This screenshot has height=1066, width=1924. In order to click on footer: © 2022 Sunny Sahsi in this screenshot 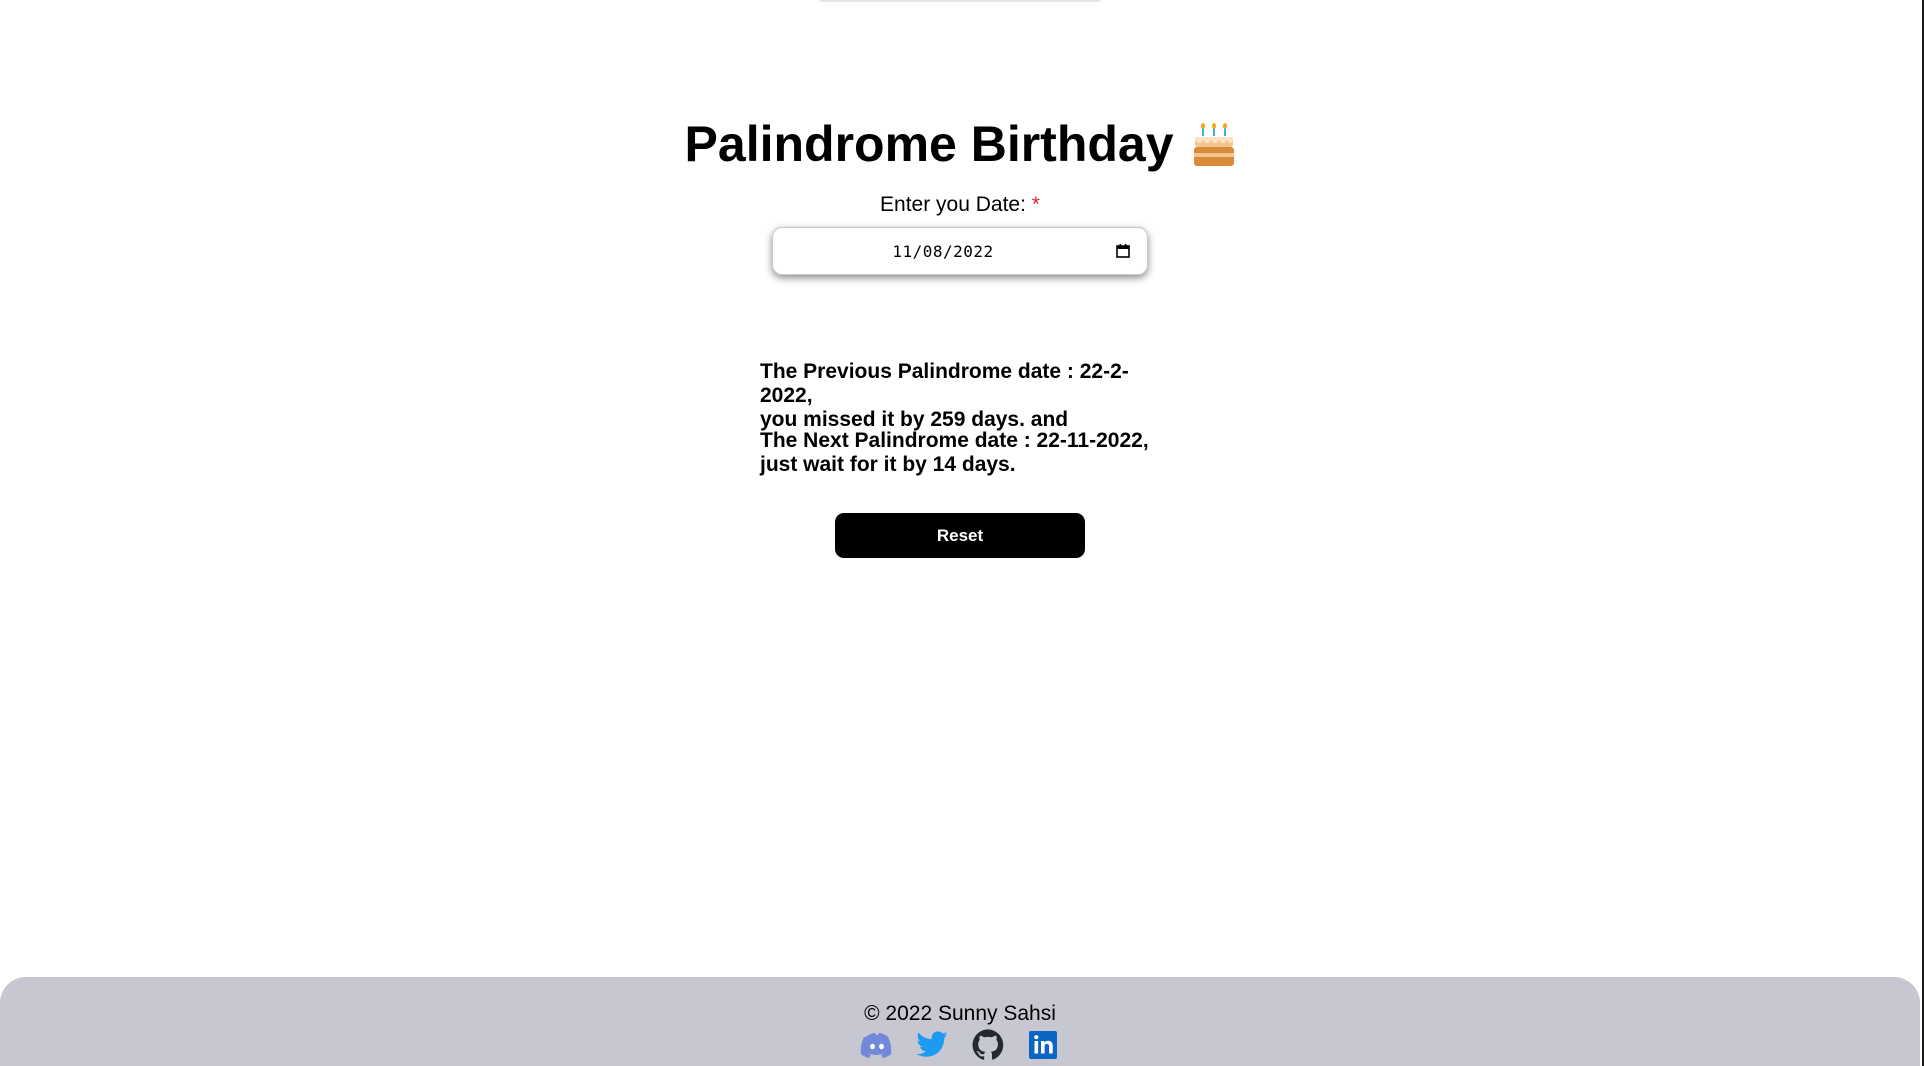, I will do `click(960, 1021)`.